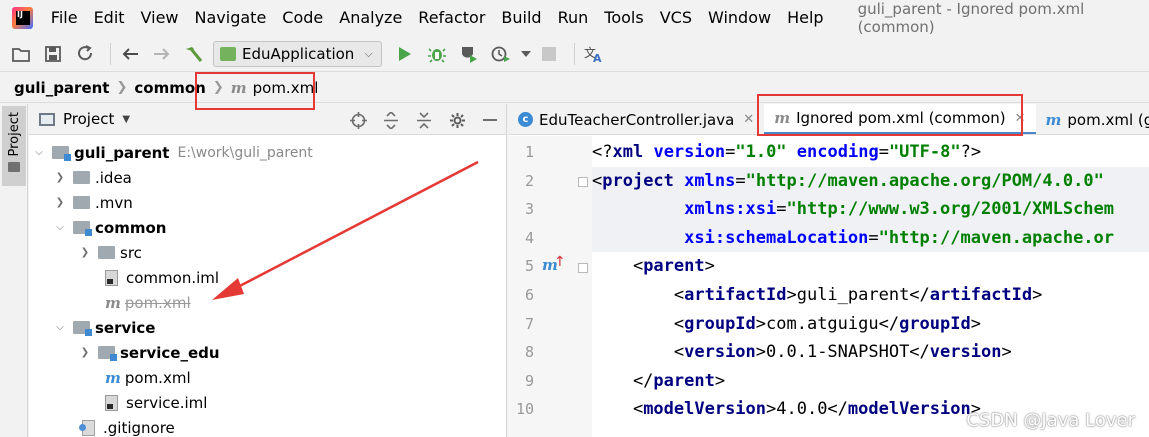 The image size is (1149, 437). What do you see at coordinates (157, 302) in the screenshot?
I see `tree-label: pom.xml` at bounding box center [157, 302].